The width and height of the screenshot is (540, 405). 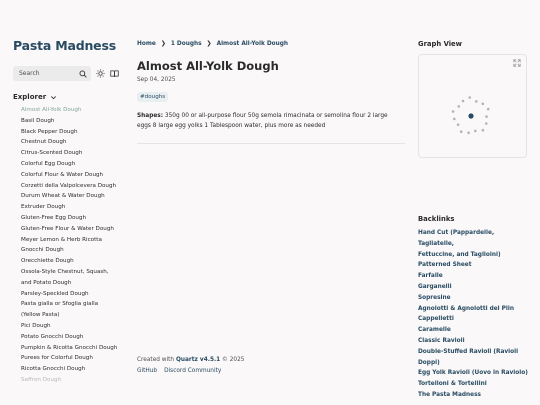 I want to click on backlink-item: Caramelle, so click(x=473, y=330).